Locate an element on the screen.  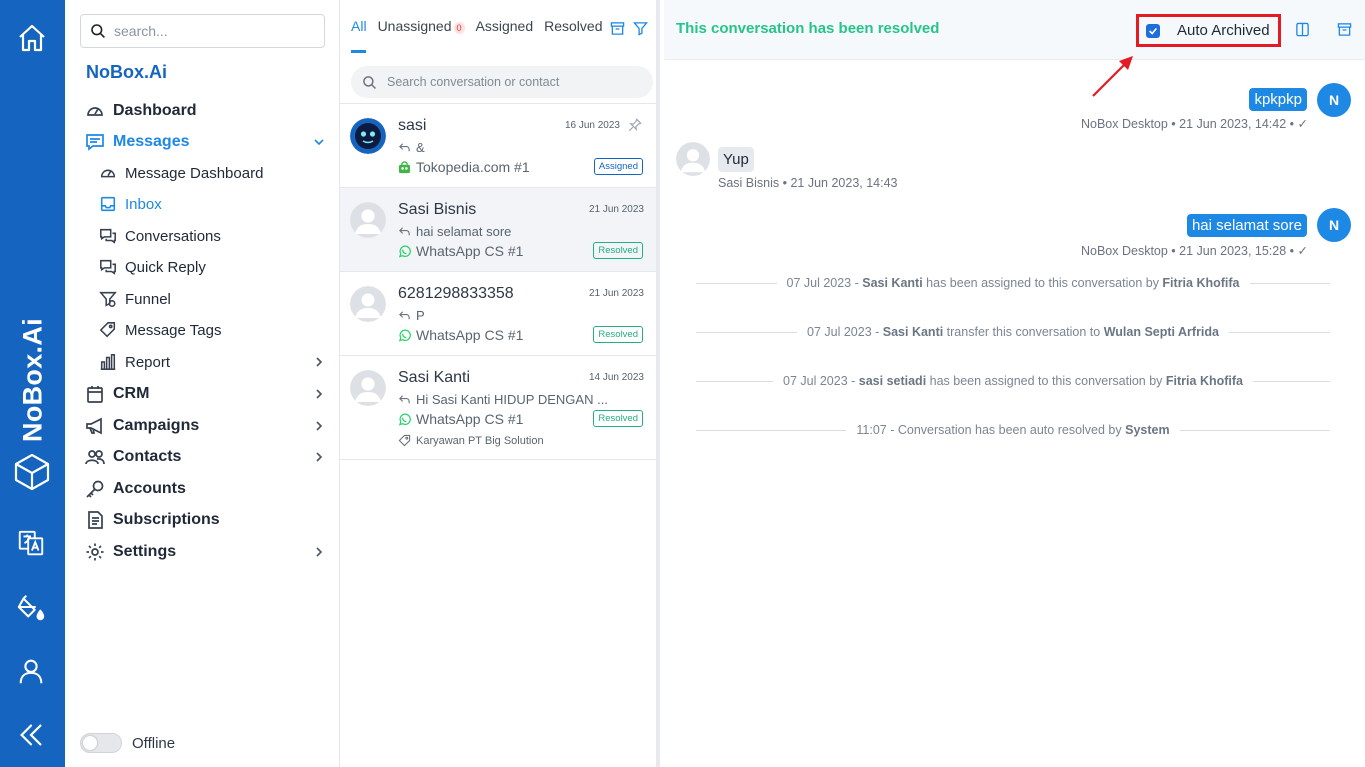
tab-resolved: Resolved is located at coordinates (573, 26).